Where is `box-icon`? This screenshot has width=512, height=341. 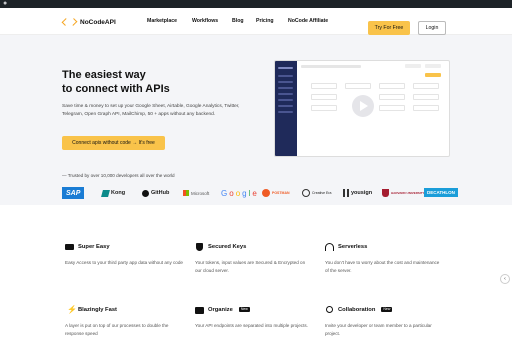
box-icon is located at coordinates (69, 247).